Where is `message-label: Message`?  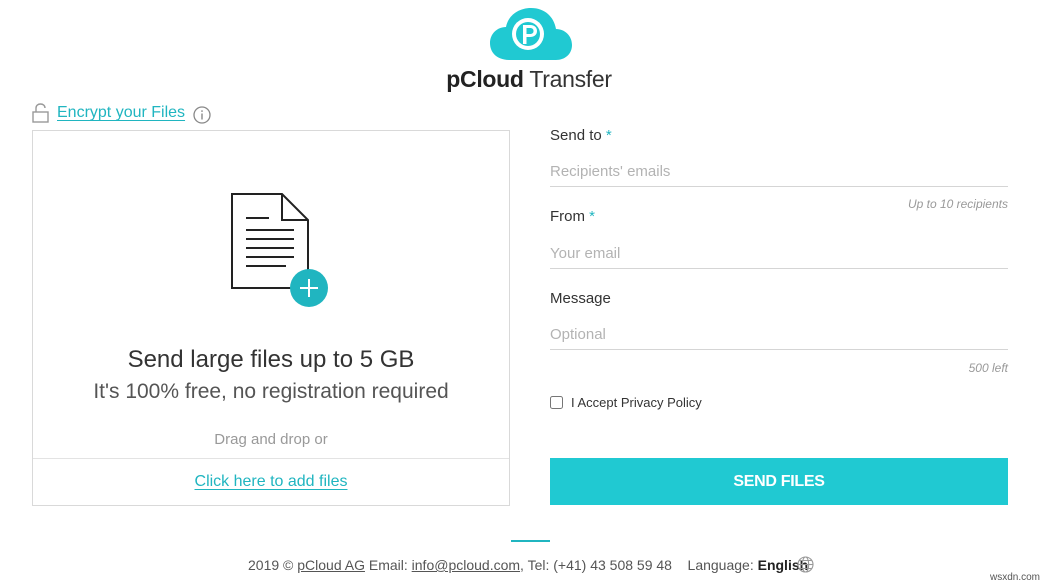
message-label: Message is located at coordinates (580, 298).